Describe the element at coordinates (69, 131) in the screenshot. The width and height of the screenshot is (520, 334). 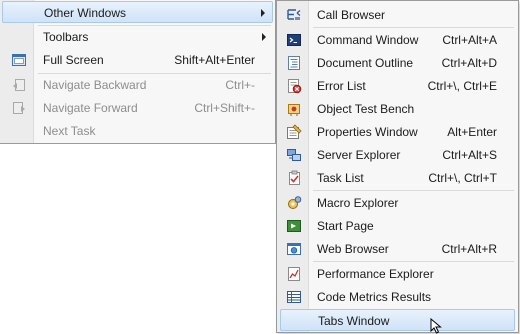
I see `menu-item-label: Next Task` at that location.